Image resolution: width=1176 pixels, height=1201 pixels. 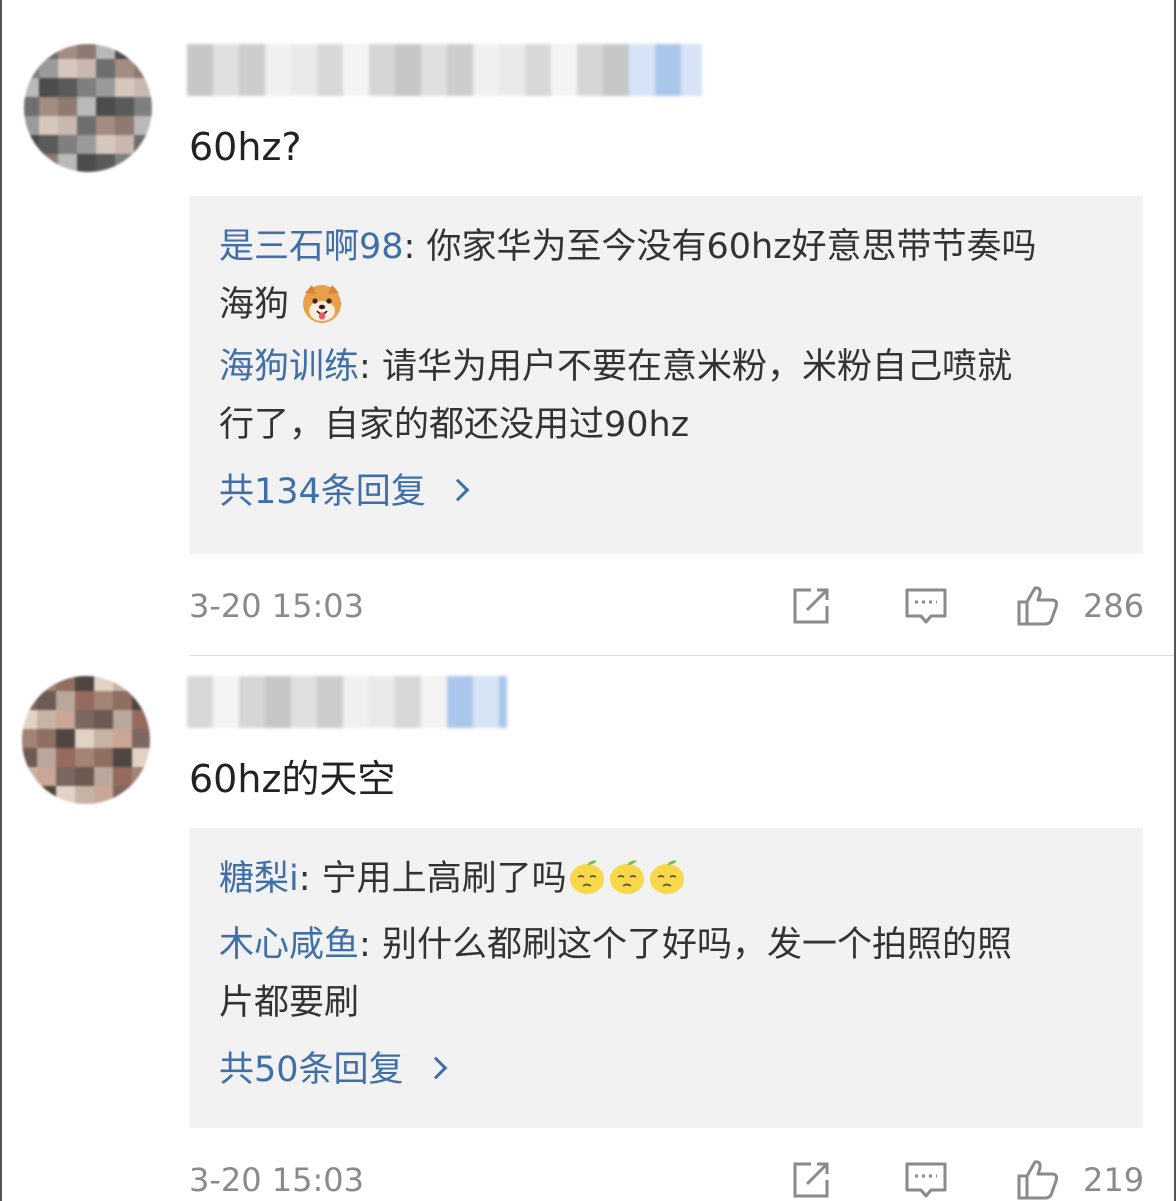 I want to click on reply-item: 木心咸鱼: 别什么都刷这个了好吗，发一个拍照的照 片都要刷, so click(x=615, y=974).